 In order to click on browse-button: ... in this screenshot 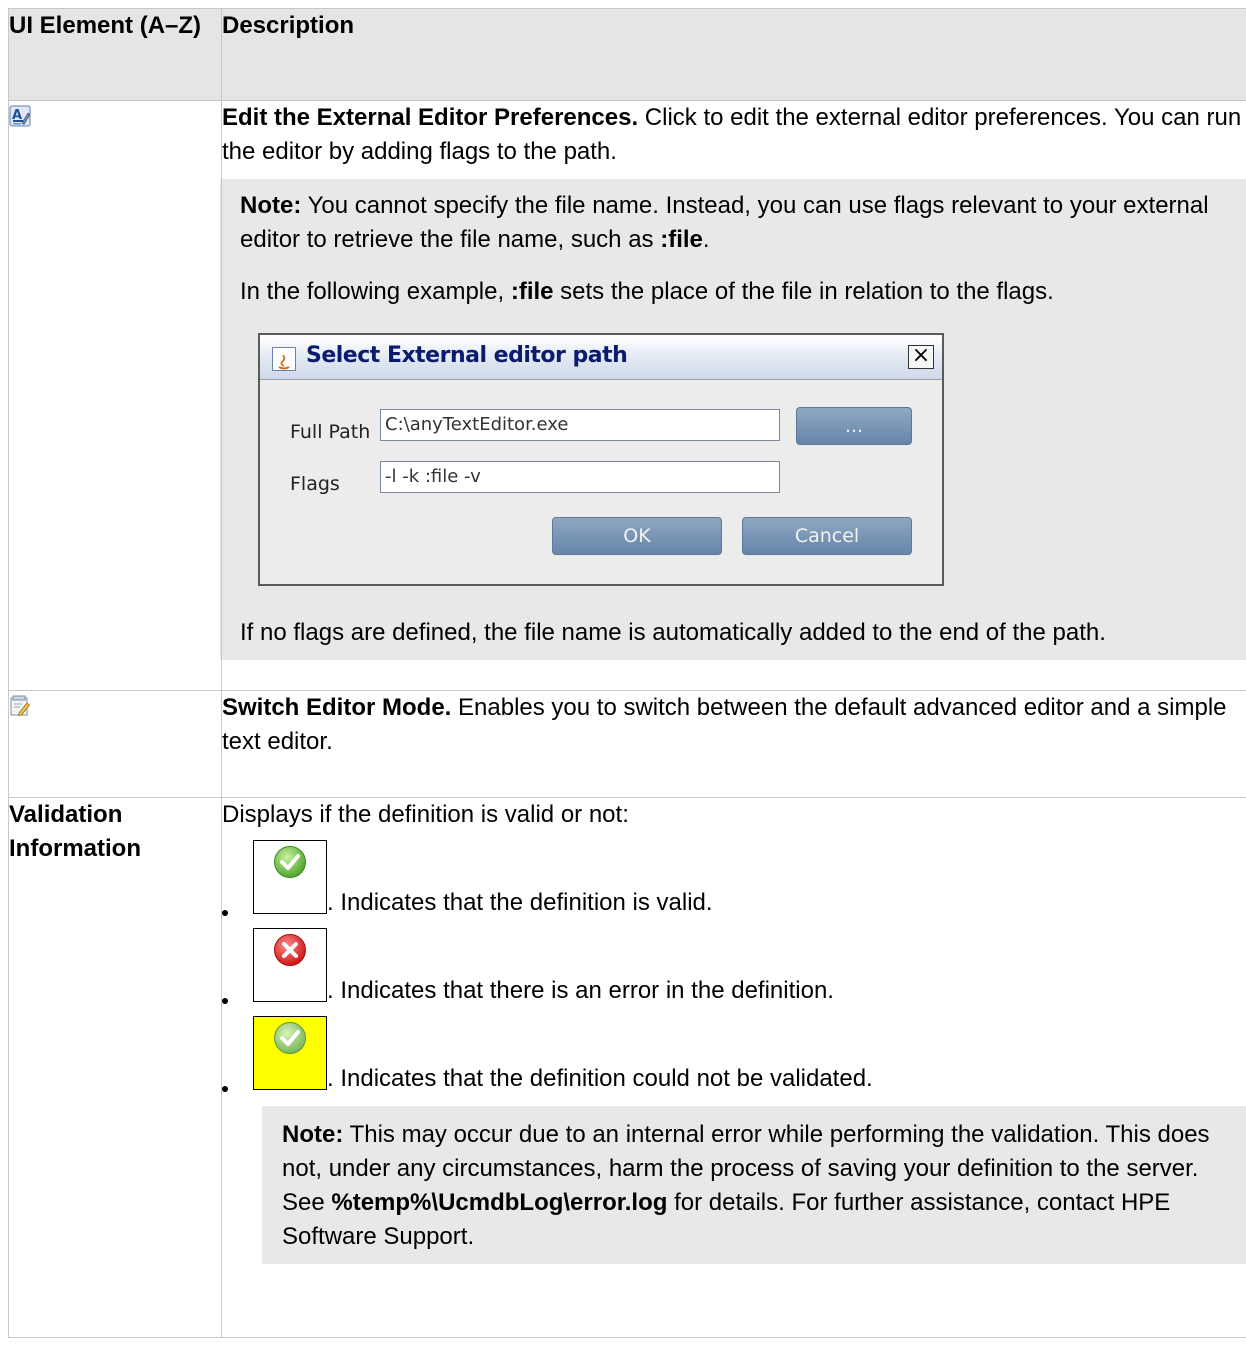, I will do `click(854, 426)`.